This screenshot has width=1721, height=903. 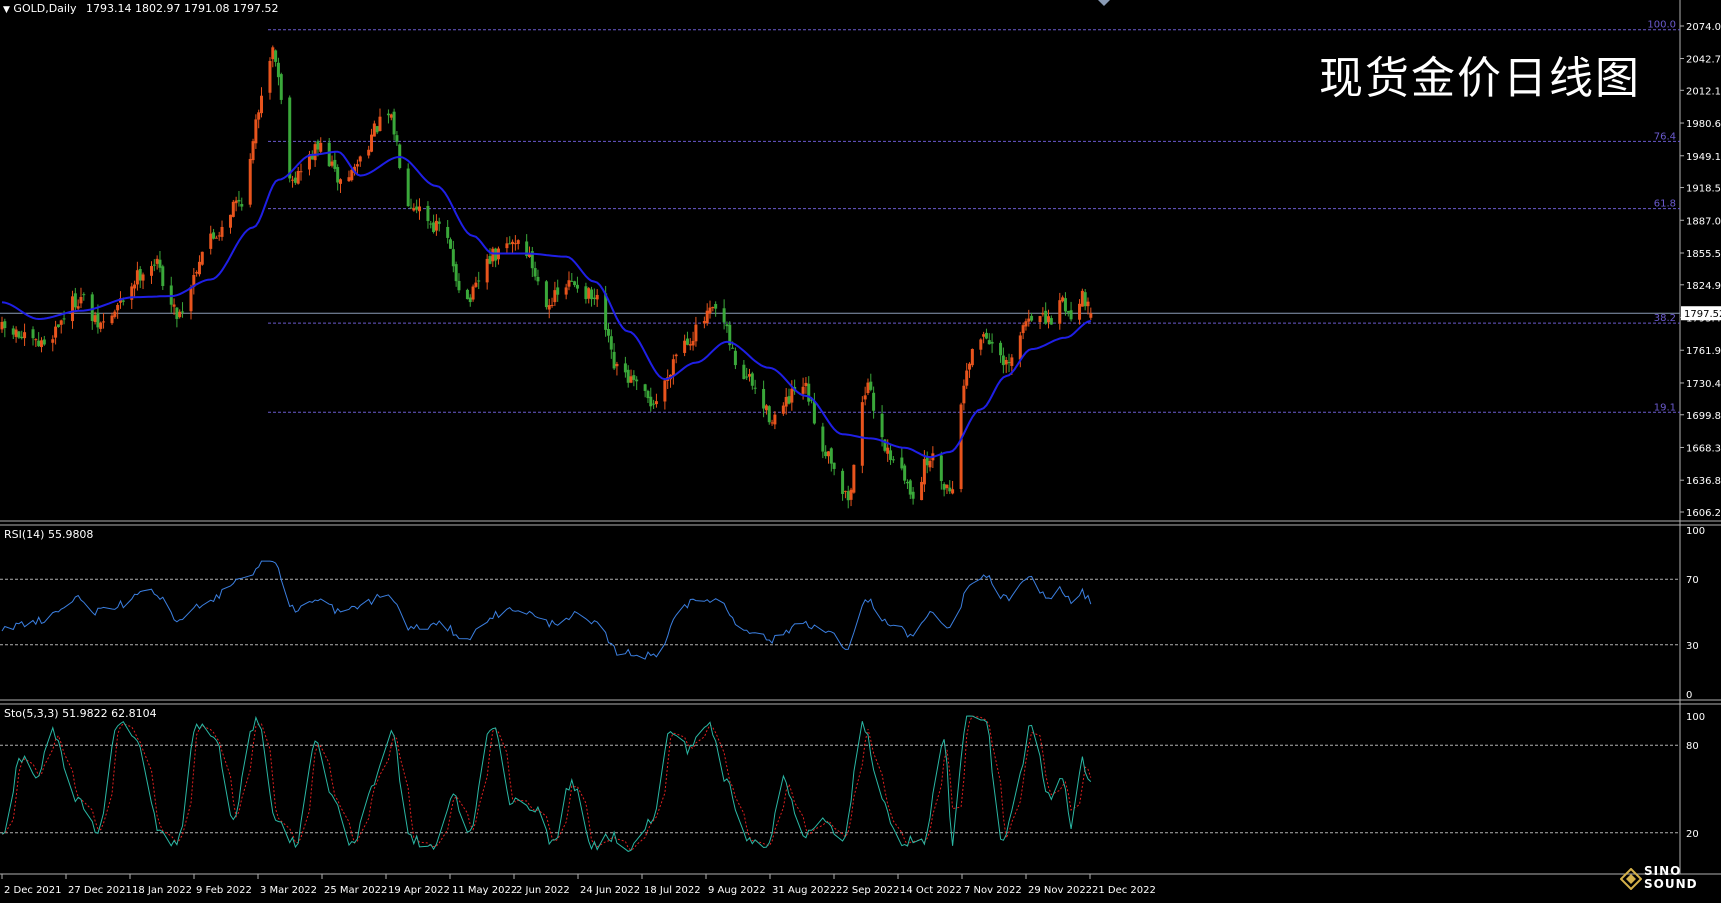 What do you see at coordinates (672, 890) in the screenshot?
I see `date-tick-label: 18 Jul 2022` at bounding box center [672, 890].